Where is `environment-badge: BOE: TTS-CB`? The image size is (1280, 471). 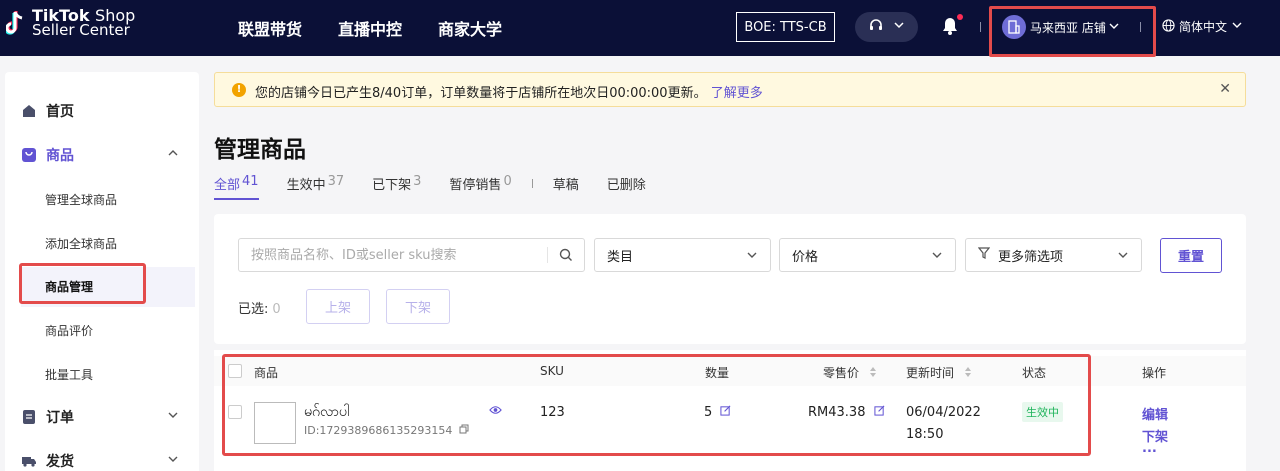
environment-badge: BOE: TTS-CB is located at coordinates (785, 27).